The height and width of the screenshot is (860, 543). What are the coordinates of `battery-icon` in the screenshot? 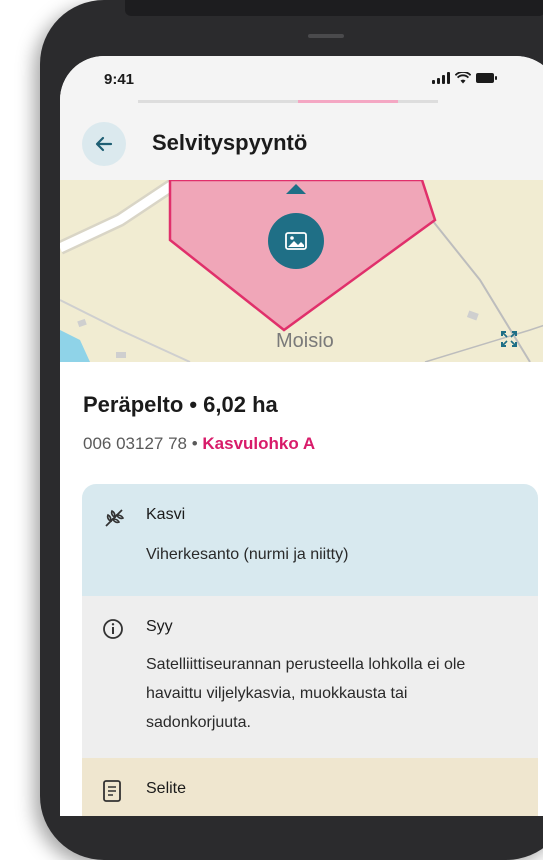 It's located at (487, 78).